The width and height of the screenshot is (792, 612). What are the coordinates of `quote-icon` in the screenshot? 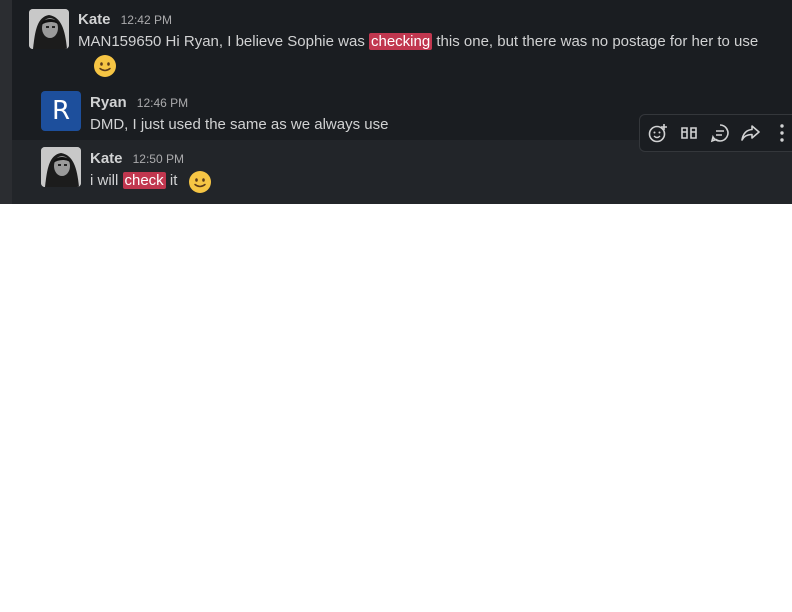 It's located at (689, 133).